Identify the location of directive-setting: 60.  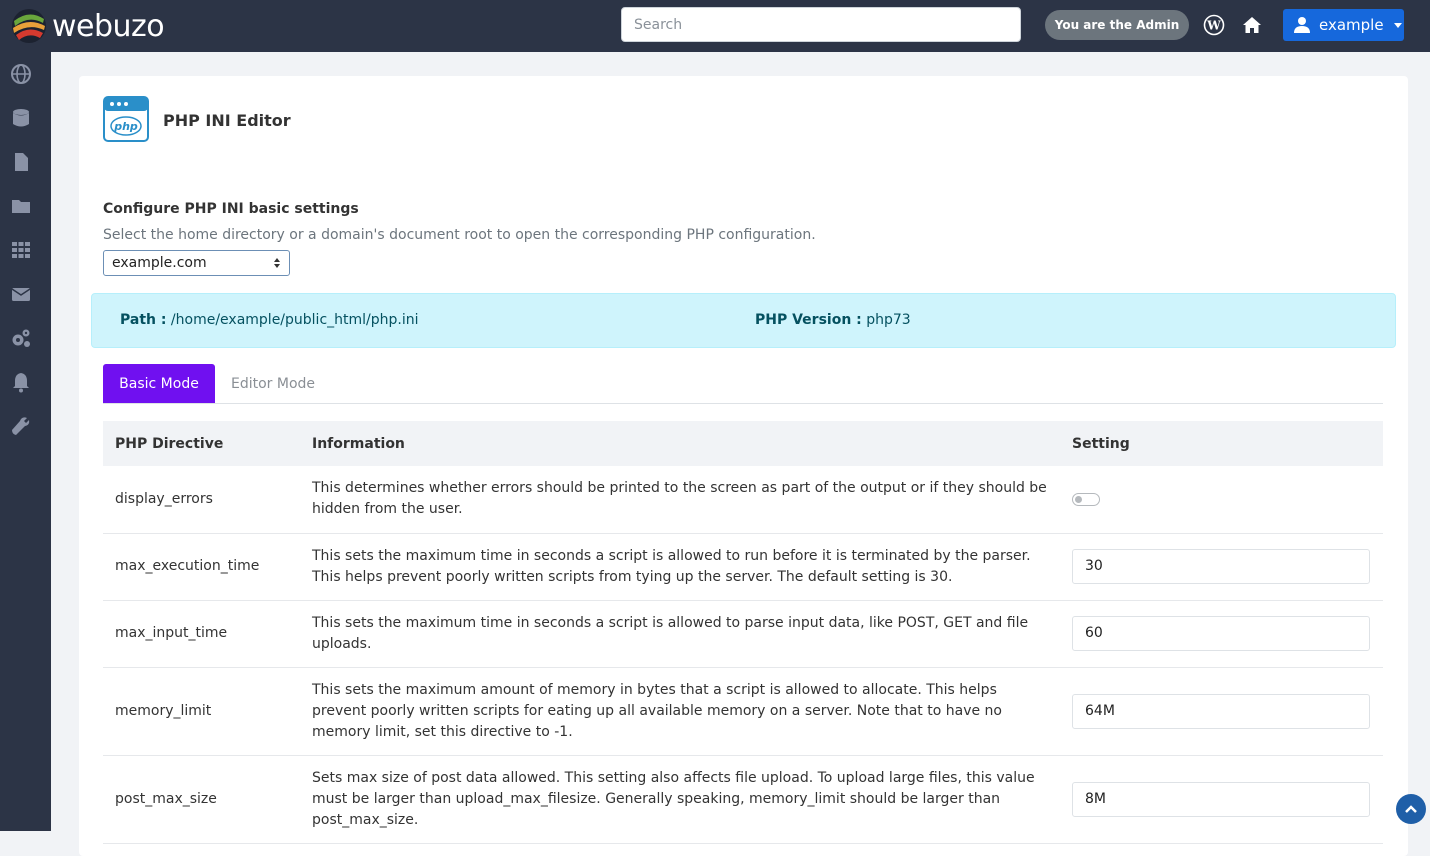
(1221, 634).